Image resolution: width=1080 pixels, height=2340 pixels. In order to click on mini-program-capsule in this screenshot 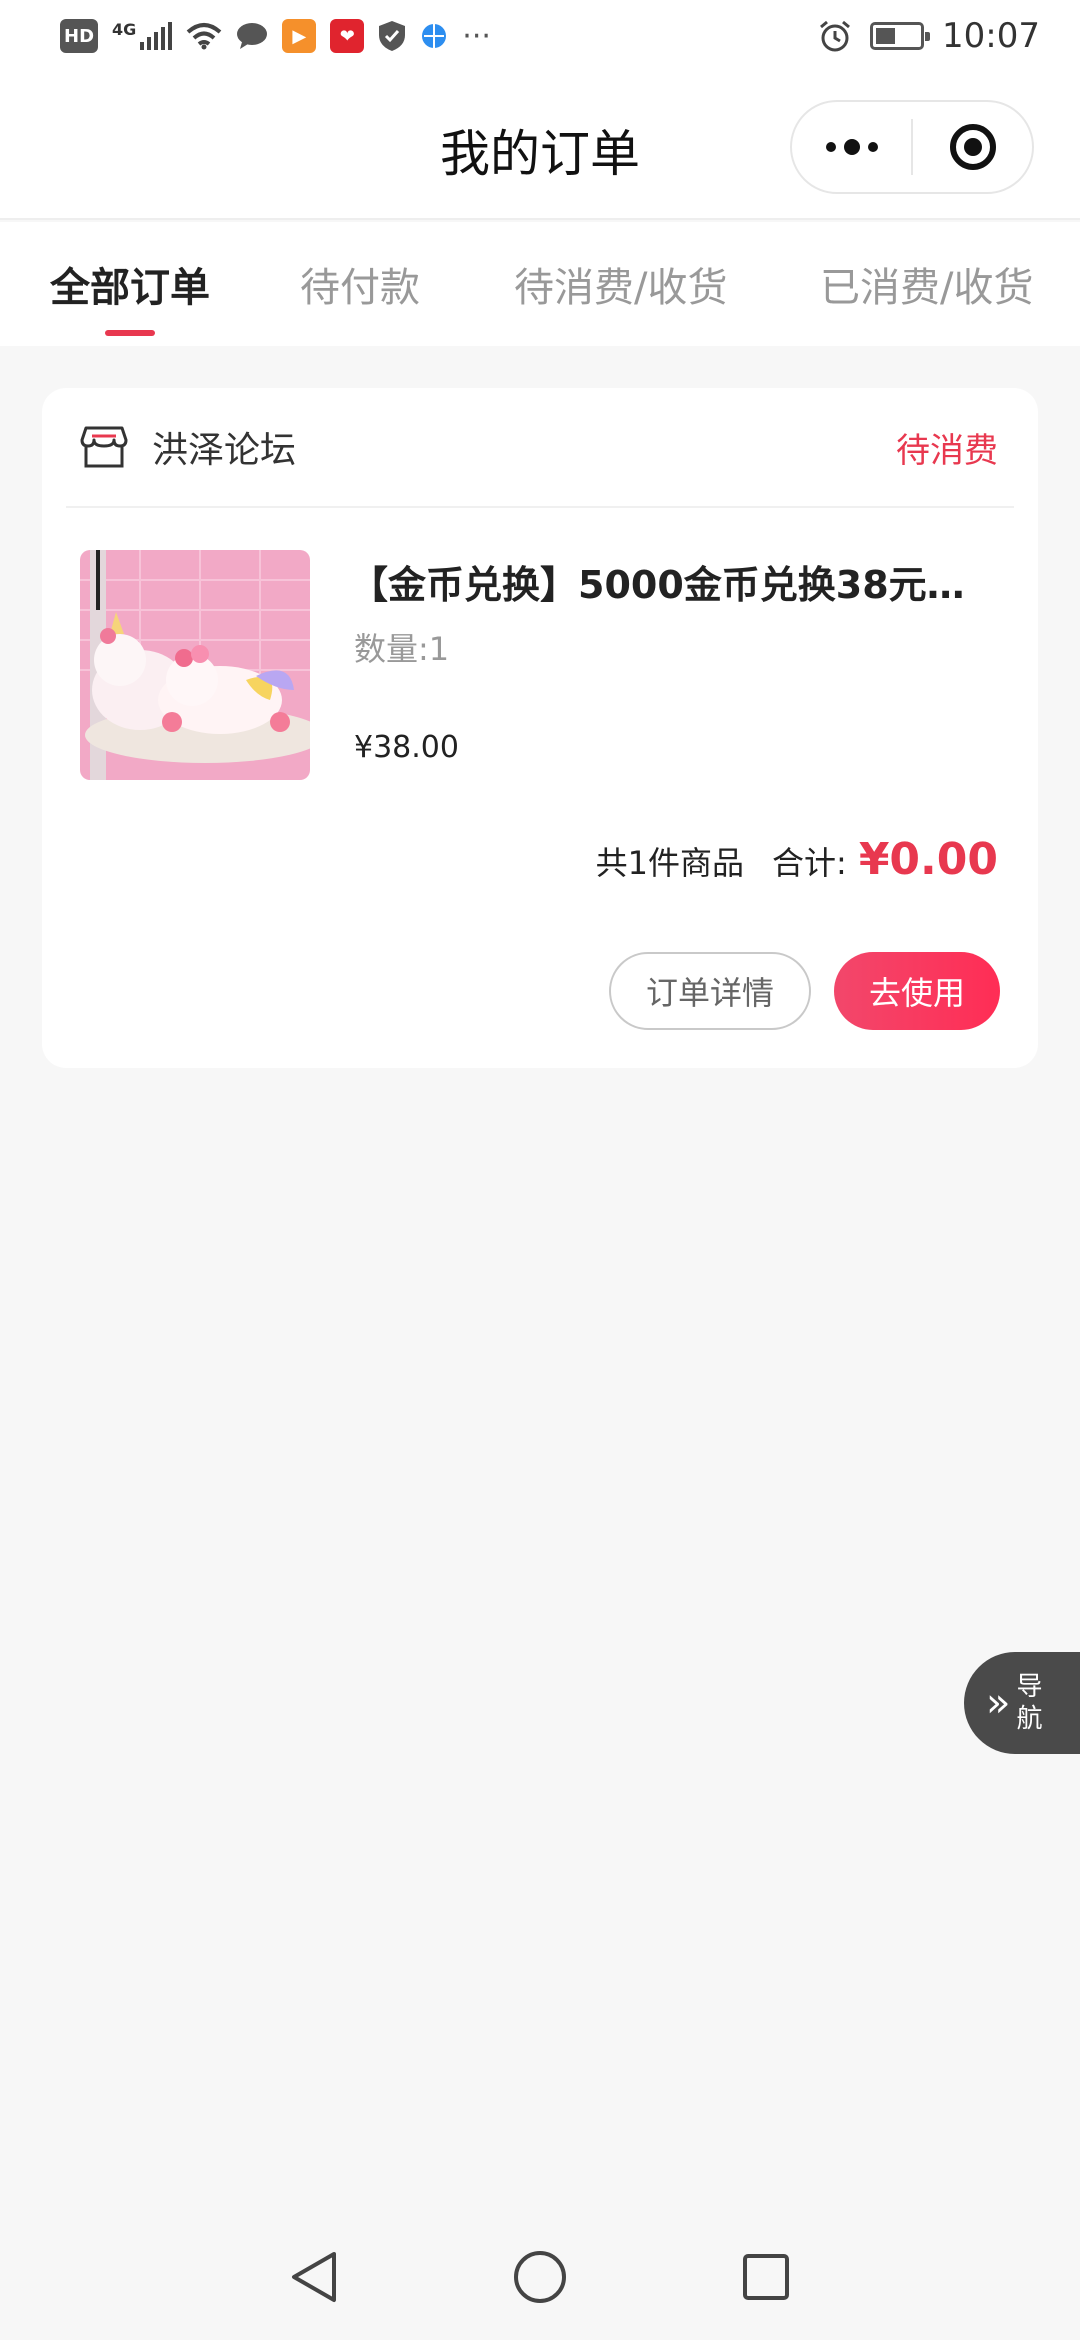, I will do `click(912, 147)`.